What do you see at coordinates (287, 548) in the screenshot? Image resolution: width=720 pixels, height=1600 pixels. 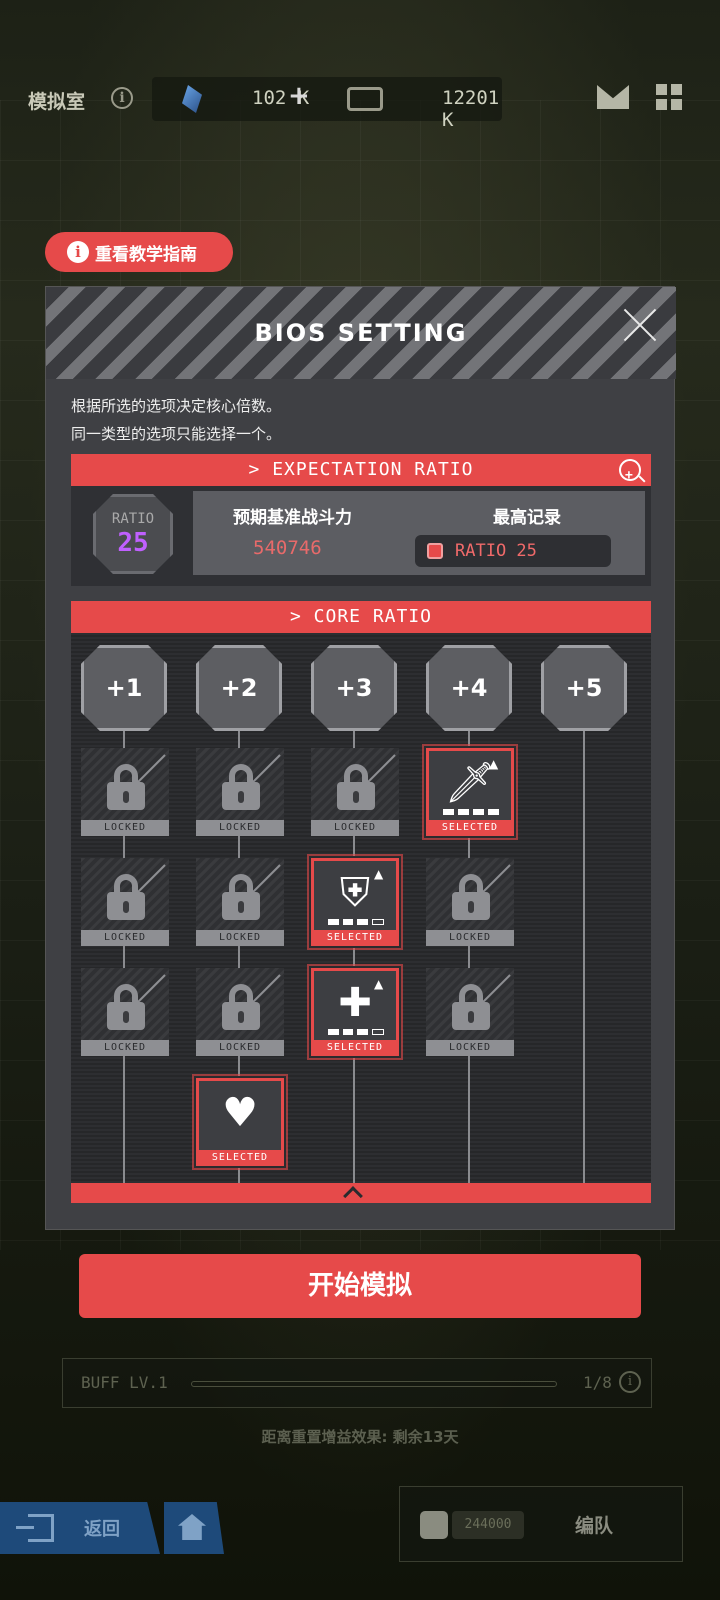 I see `expected-power-value: 540746` at bounding box center [287, 548].